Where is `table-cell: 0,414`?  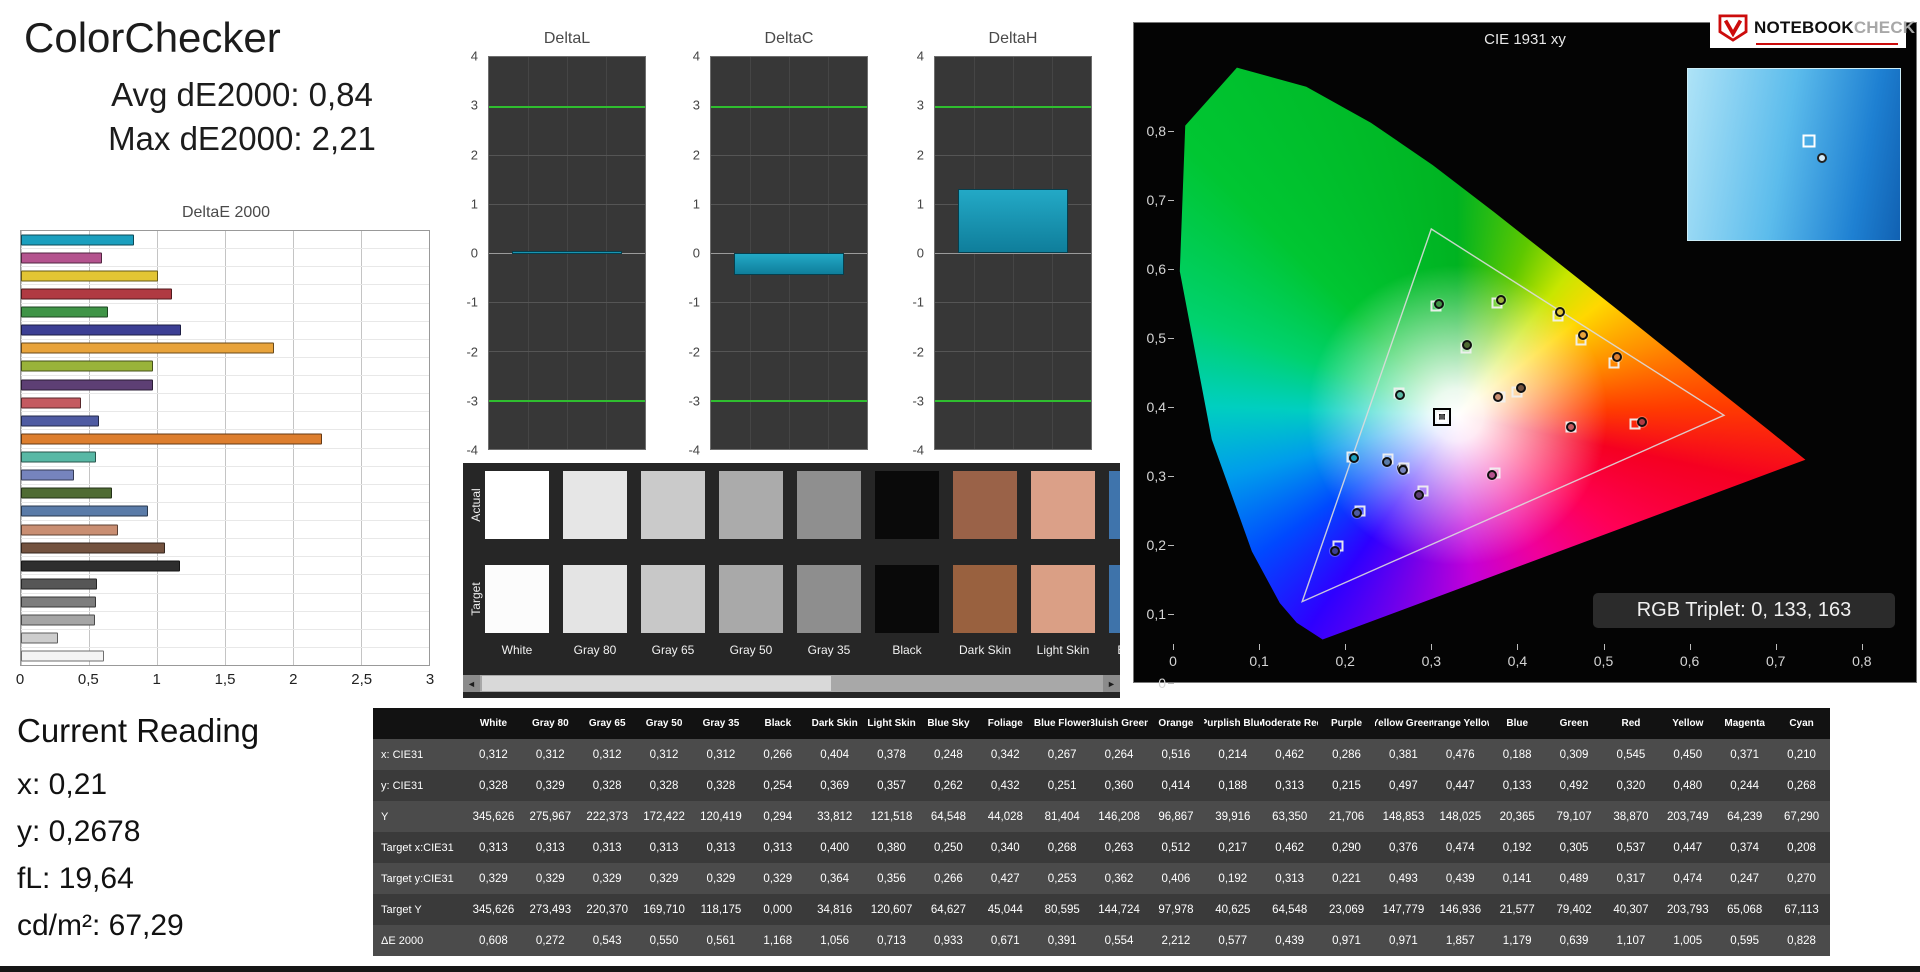 table-cell: 0,414 is located at coordinates (1176, 785).